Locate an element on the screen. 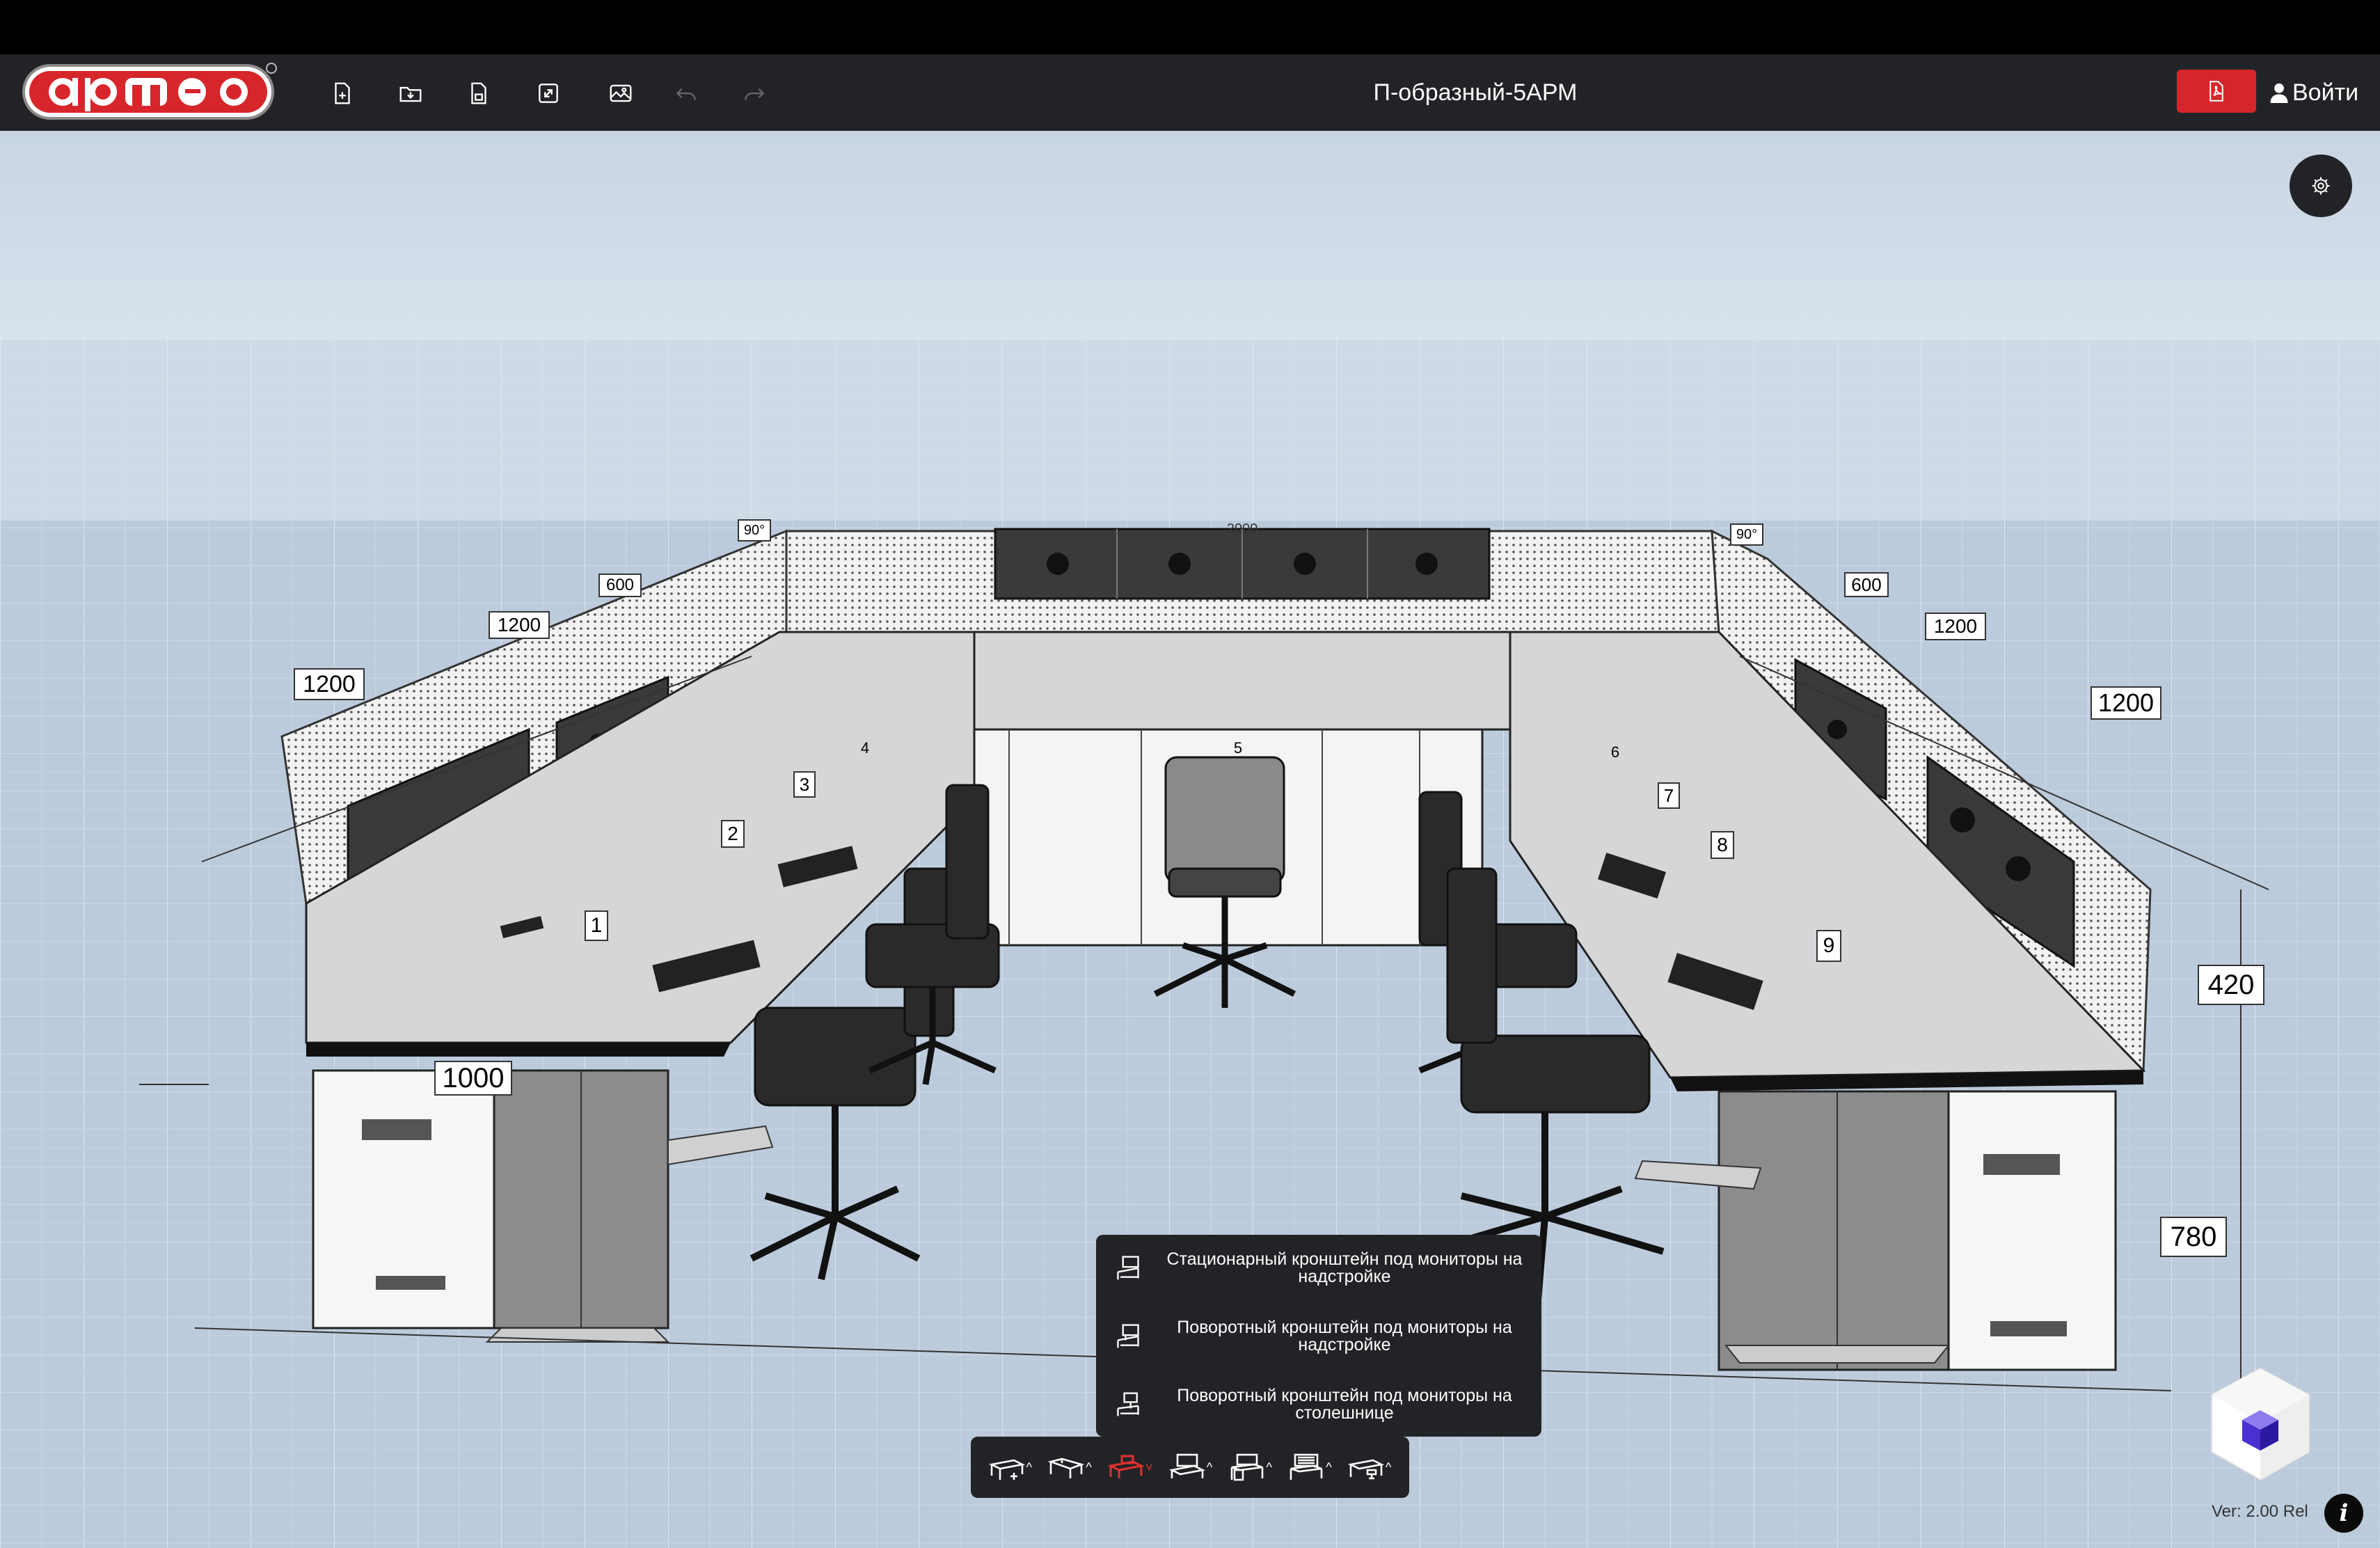 The height and width of the screenshot is (1548, 2380). version-label: Ver: 2.00 Rel is located at coordinates (2260, 1511).